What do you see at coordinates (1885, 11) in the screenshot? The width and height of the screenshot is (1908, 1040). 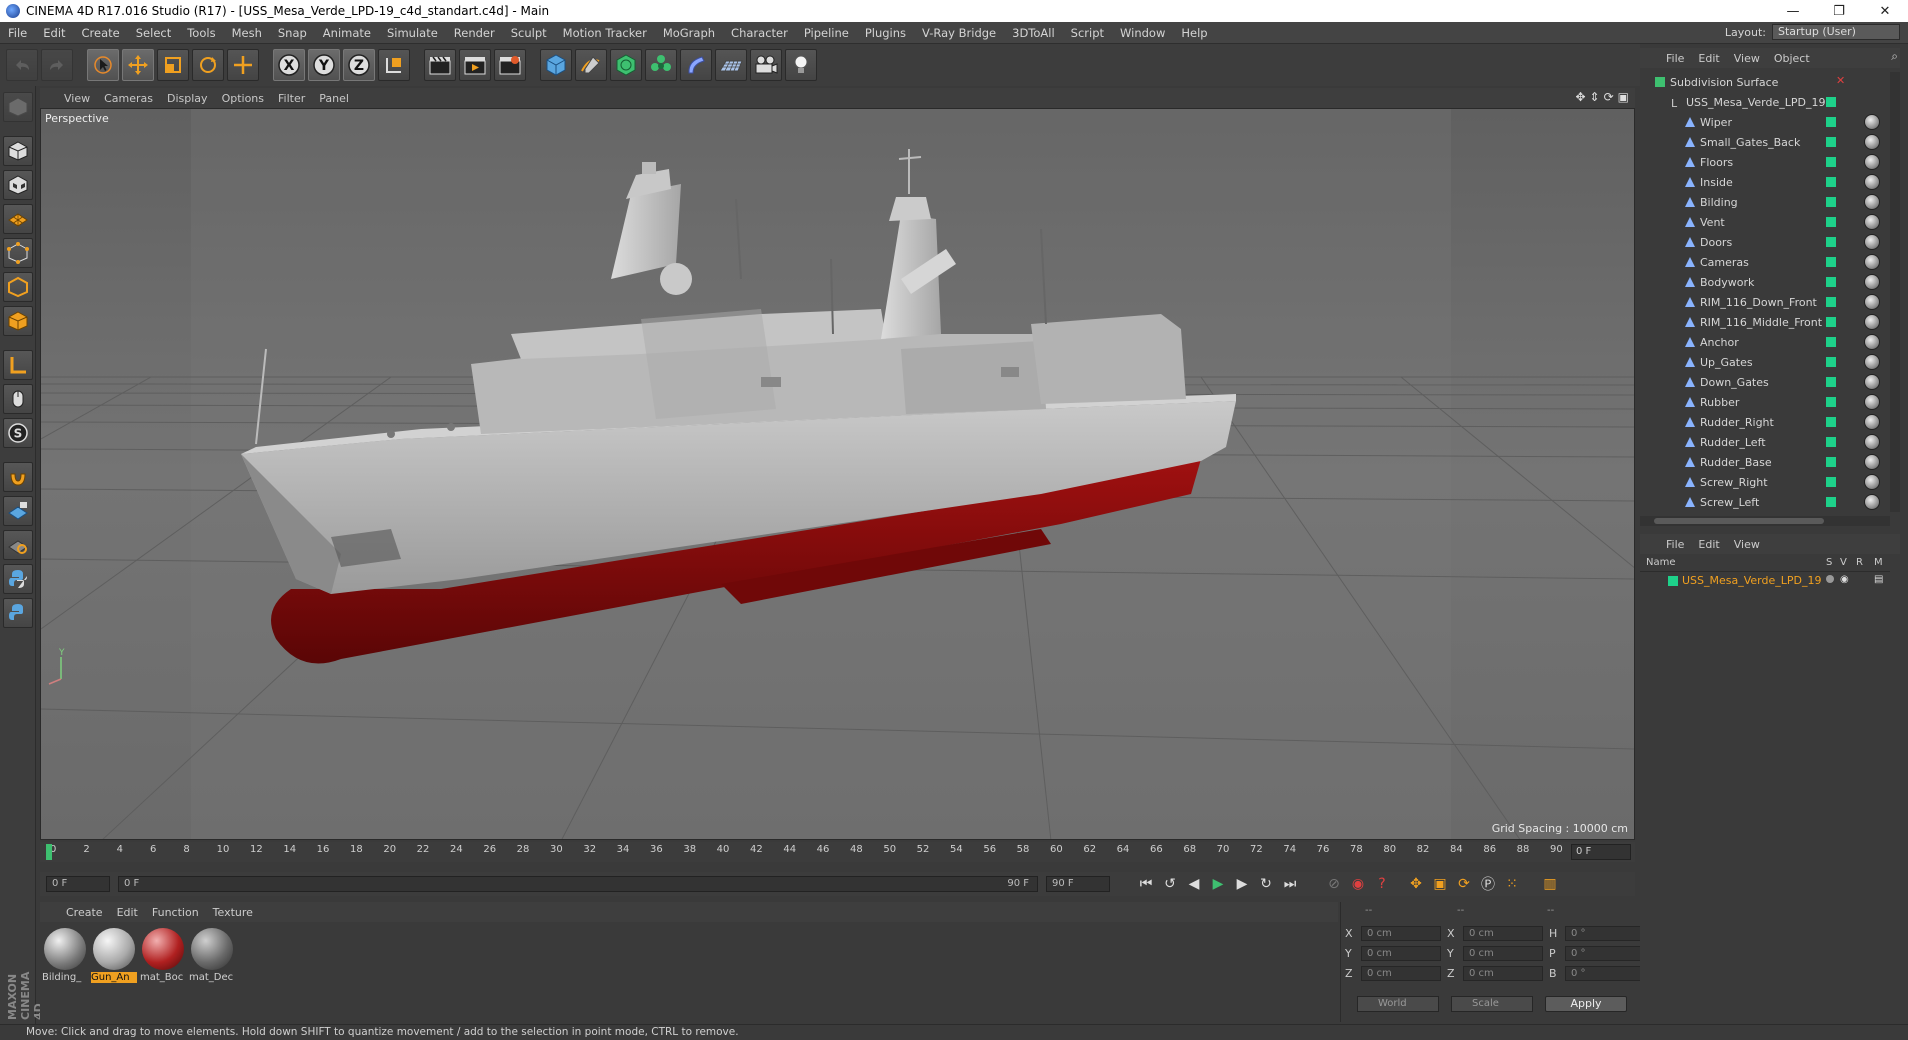 I see `close-button: ✕` at bounding box center [1885, 11].